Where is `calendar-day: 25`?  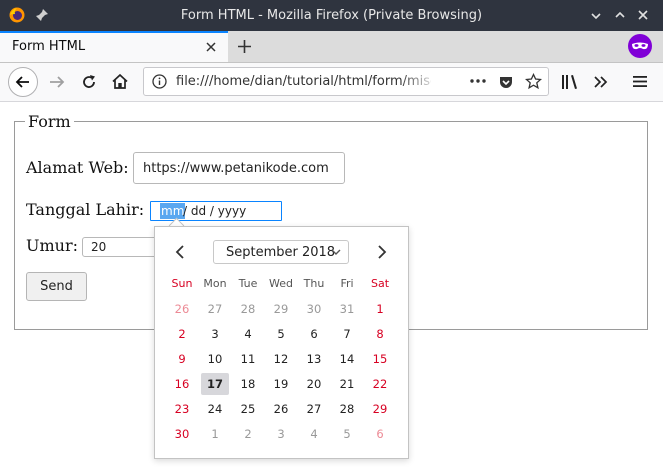 calendar-day: 25 is located at coordinates (248, 409).